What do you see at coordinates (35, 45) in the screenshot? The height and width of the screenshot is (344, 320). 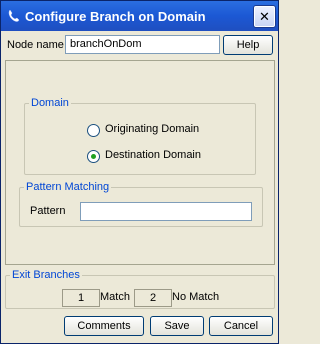 I see `node-name-label: Node name` at bounding box center [35, 45].